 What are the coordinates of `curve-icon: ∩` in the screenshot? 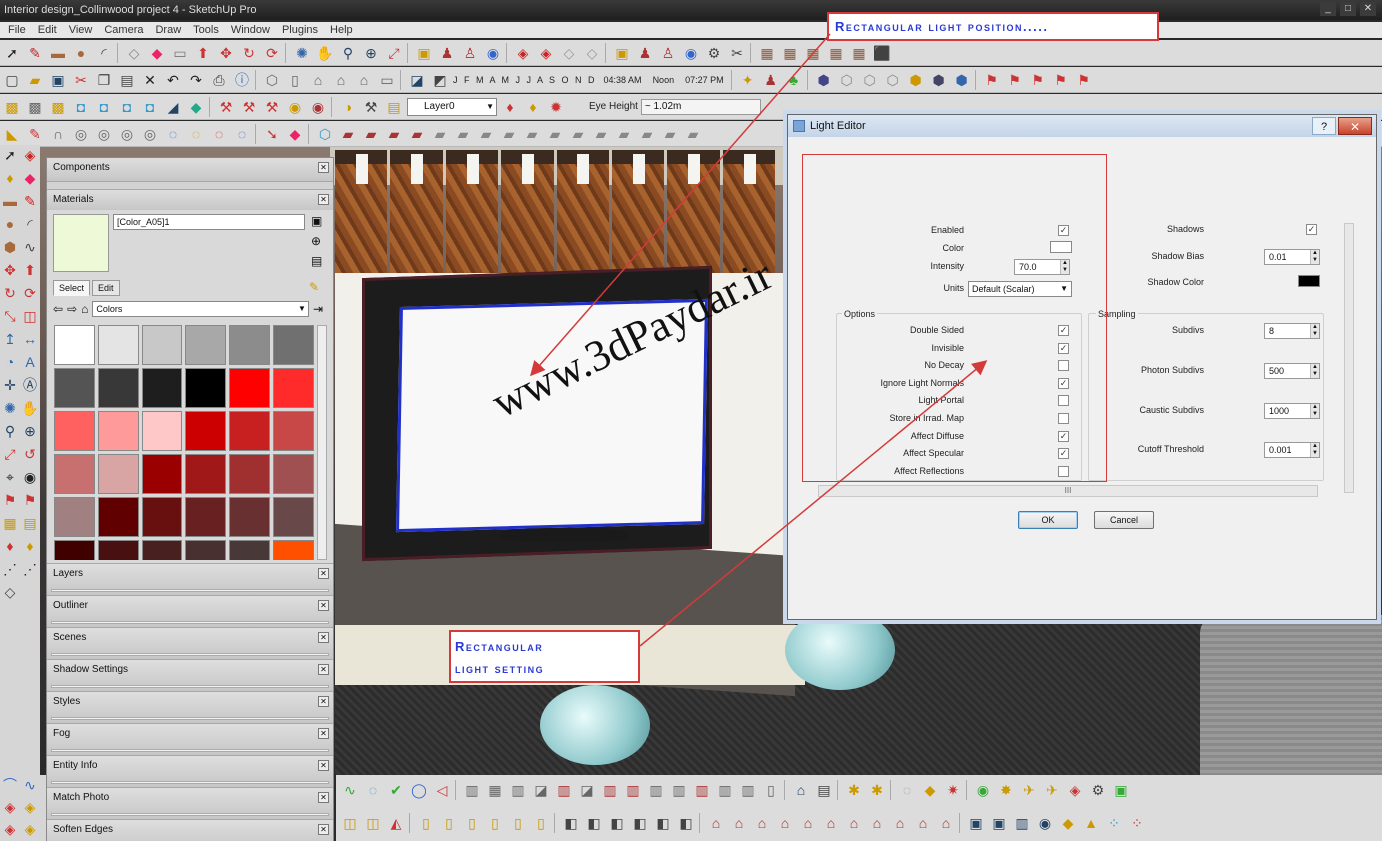 It's located at (58, 134).